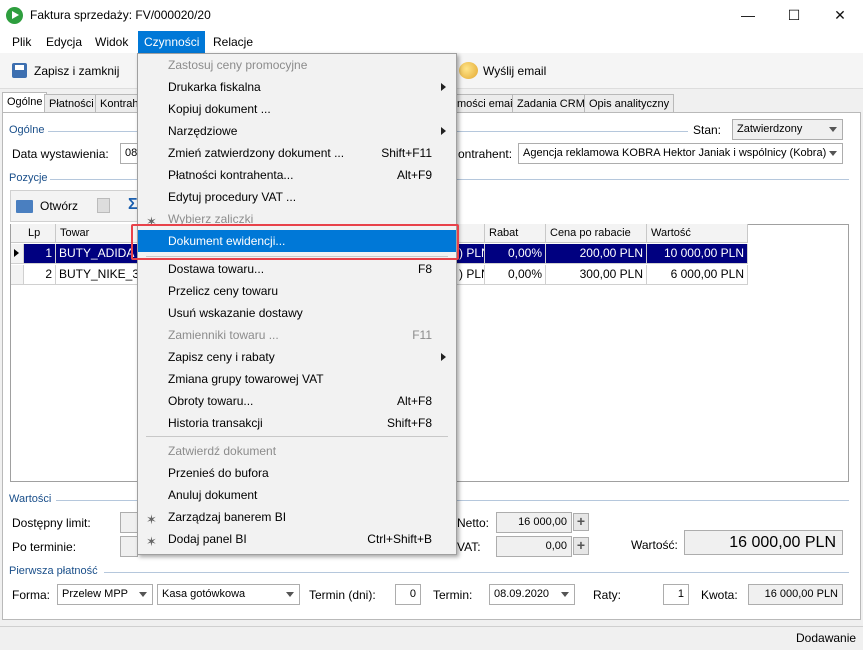  I want to click on col-lp-header: Lp, so click(40, 233).